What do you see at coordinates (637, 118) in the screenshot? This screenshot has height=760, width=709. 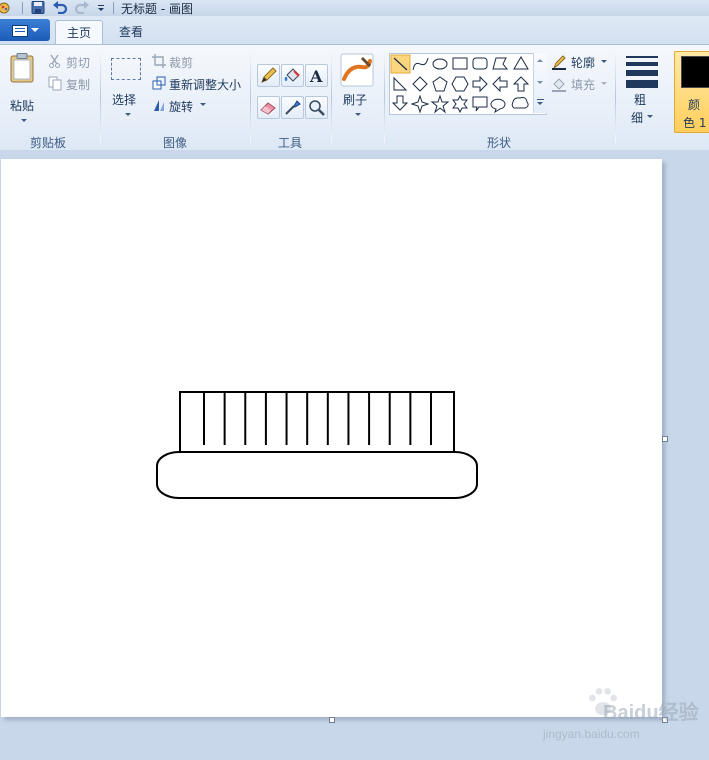 I see `size-label-line2: 细` at bounding box center [637, 118].